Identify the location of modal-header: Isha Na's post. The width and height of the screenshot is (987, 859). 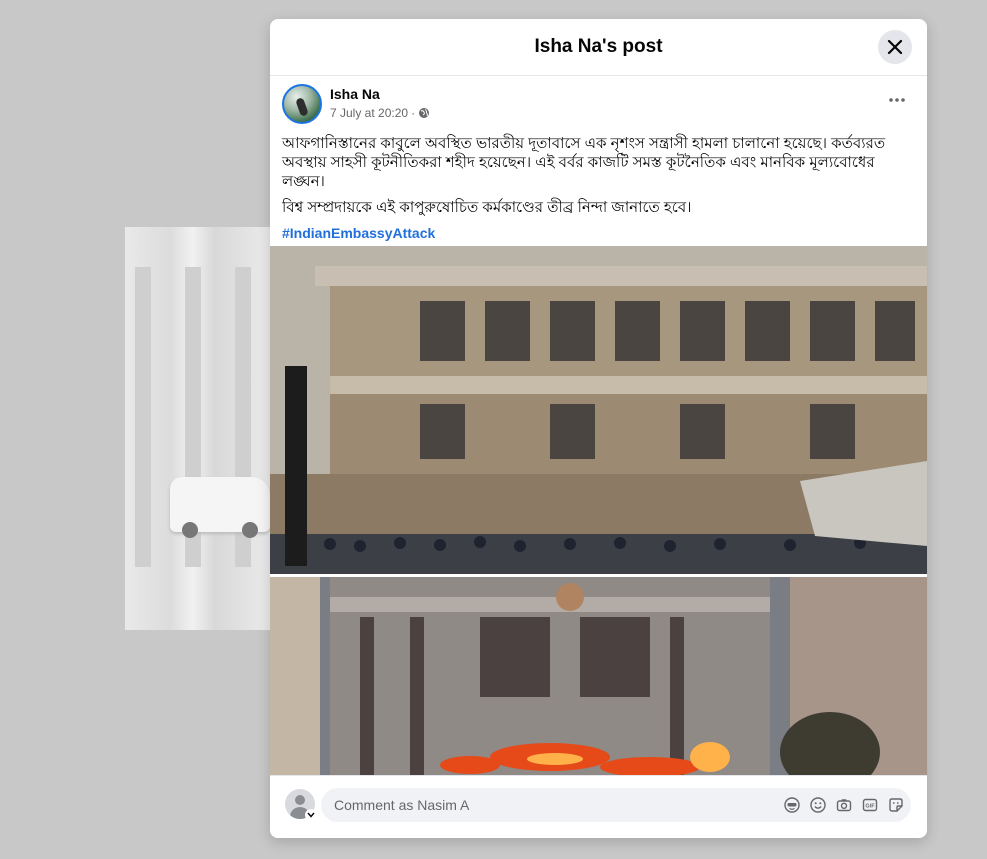
(598, 47).